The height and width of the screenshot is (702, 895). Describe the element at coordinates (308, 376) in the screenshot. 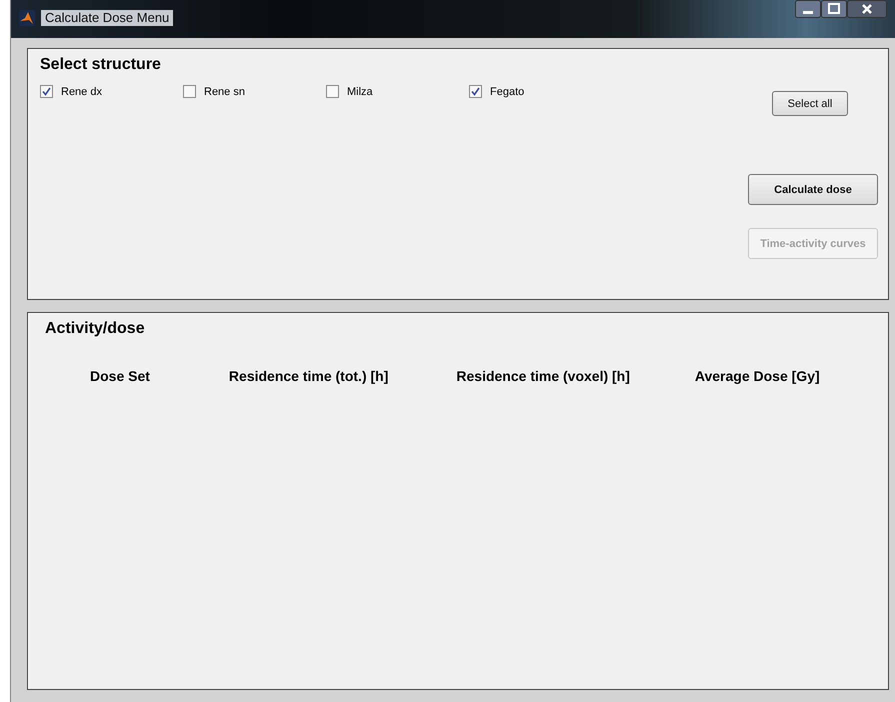

I see `column-header: Residence time (tot.) [h]` at that location.